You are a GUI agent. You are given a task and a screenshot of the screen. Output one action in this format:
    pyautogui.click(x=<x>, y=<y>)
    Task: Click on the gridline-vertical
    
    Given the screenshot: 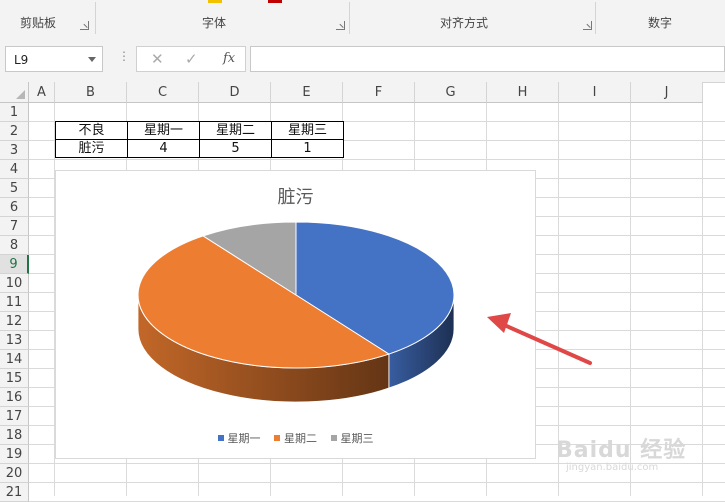 What is the action you would take?
    pyautogui.click(x=702, y=299)
    